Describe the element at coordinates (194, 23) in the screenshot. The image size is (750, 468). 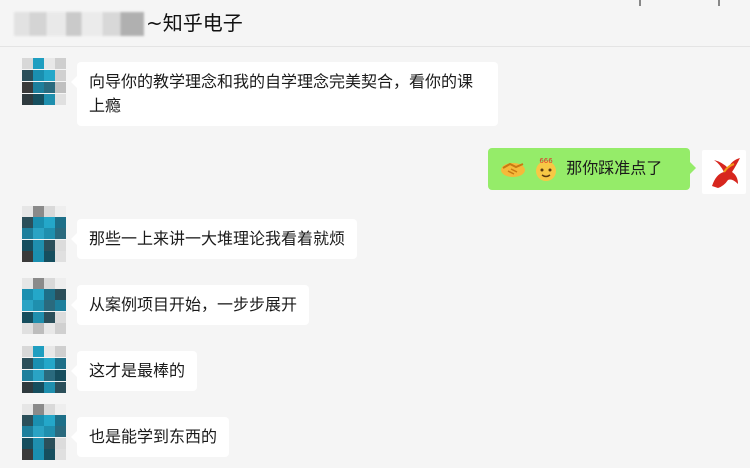
I see `chat-title: ~知乎电子` at that location.